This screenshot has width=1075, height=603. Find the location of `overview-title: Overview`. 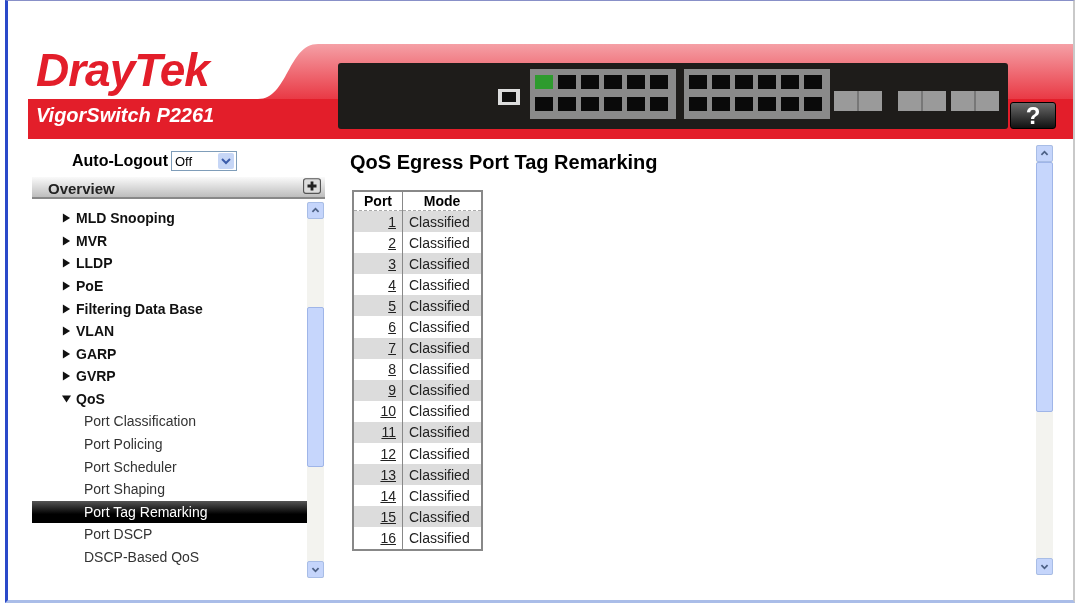

overview-title: Overview is located at coordinates (81, 188).